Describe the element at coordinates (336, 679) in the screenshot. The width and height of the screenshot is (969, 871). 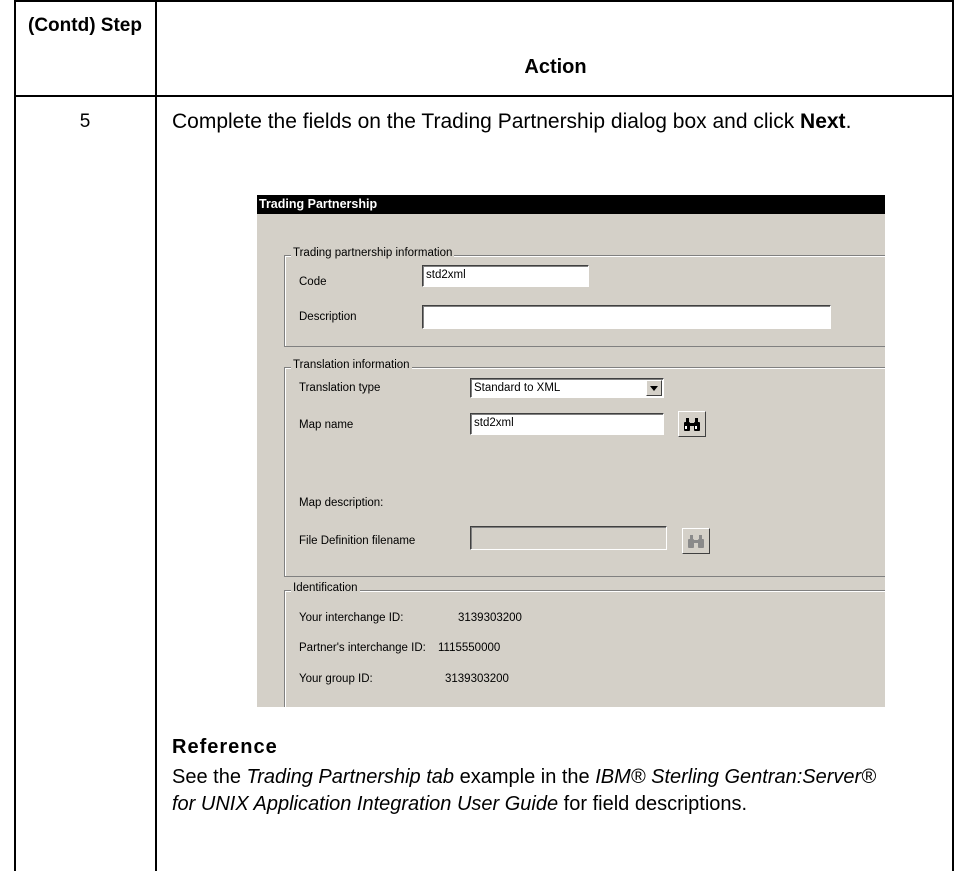
I see `group-id-label: Your group ID:` at that location.